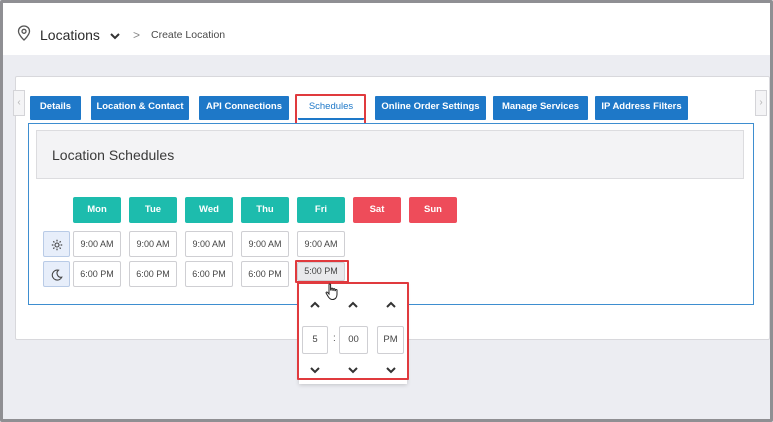 The width and height of the screenshot is (773, 422). Describe the element at coordinates (209, 244) in the screenshot. I see `open-time-wed: 9:00 AM` at that location.